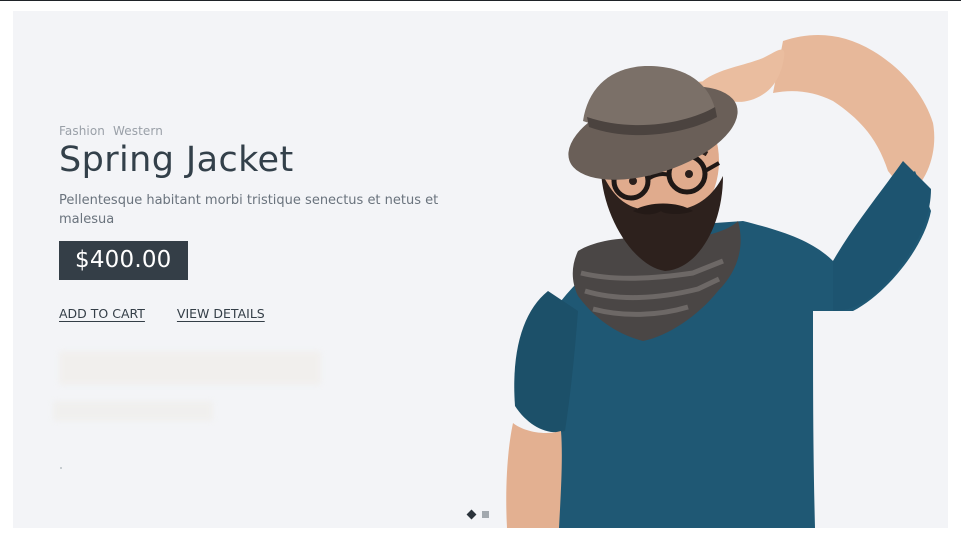 The height and width of the screenshot is (542, 961). Describe the element at coordinates (123, 261) in the screenshot. I see `price-badge: $400.00` at that location.